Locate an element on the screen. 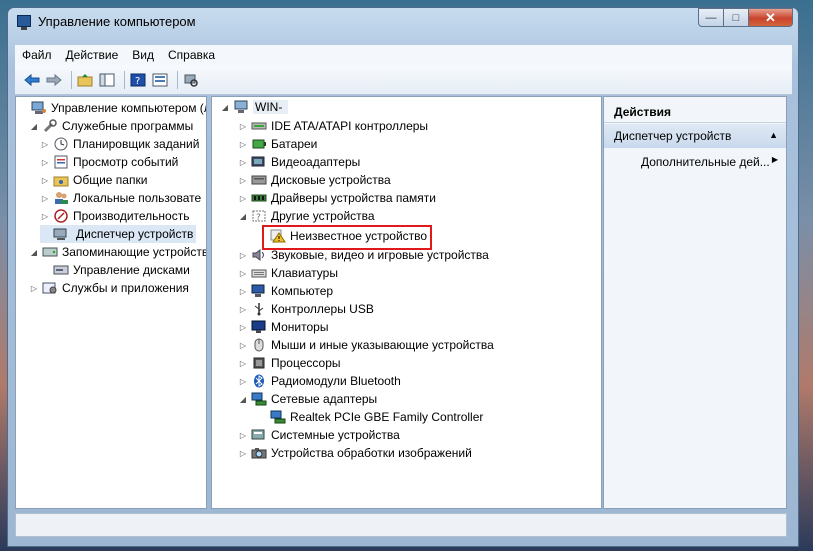  bluetooth-icon is located at coordinates (259, 381).